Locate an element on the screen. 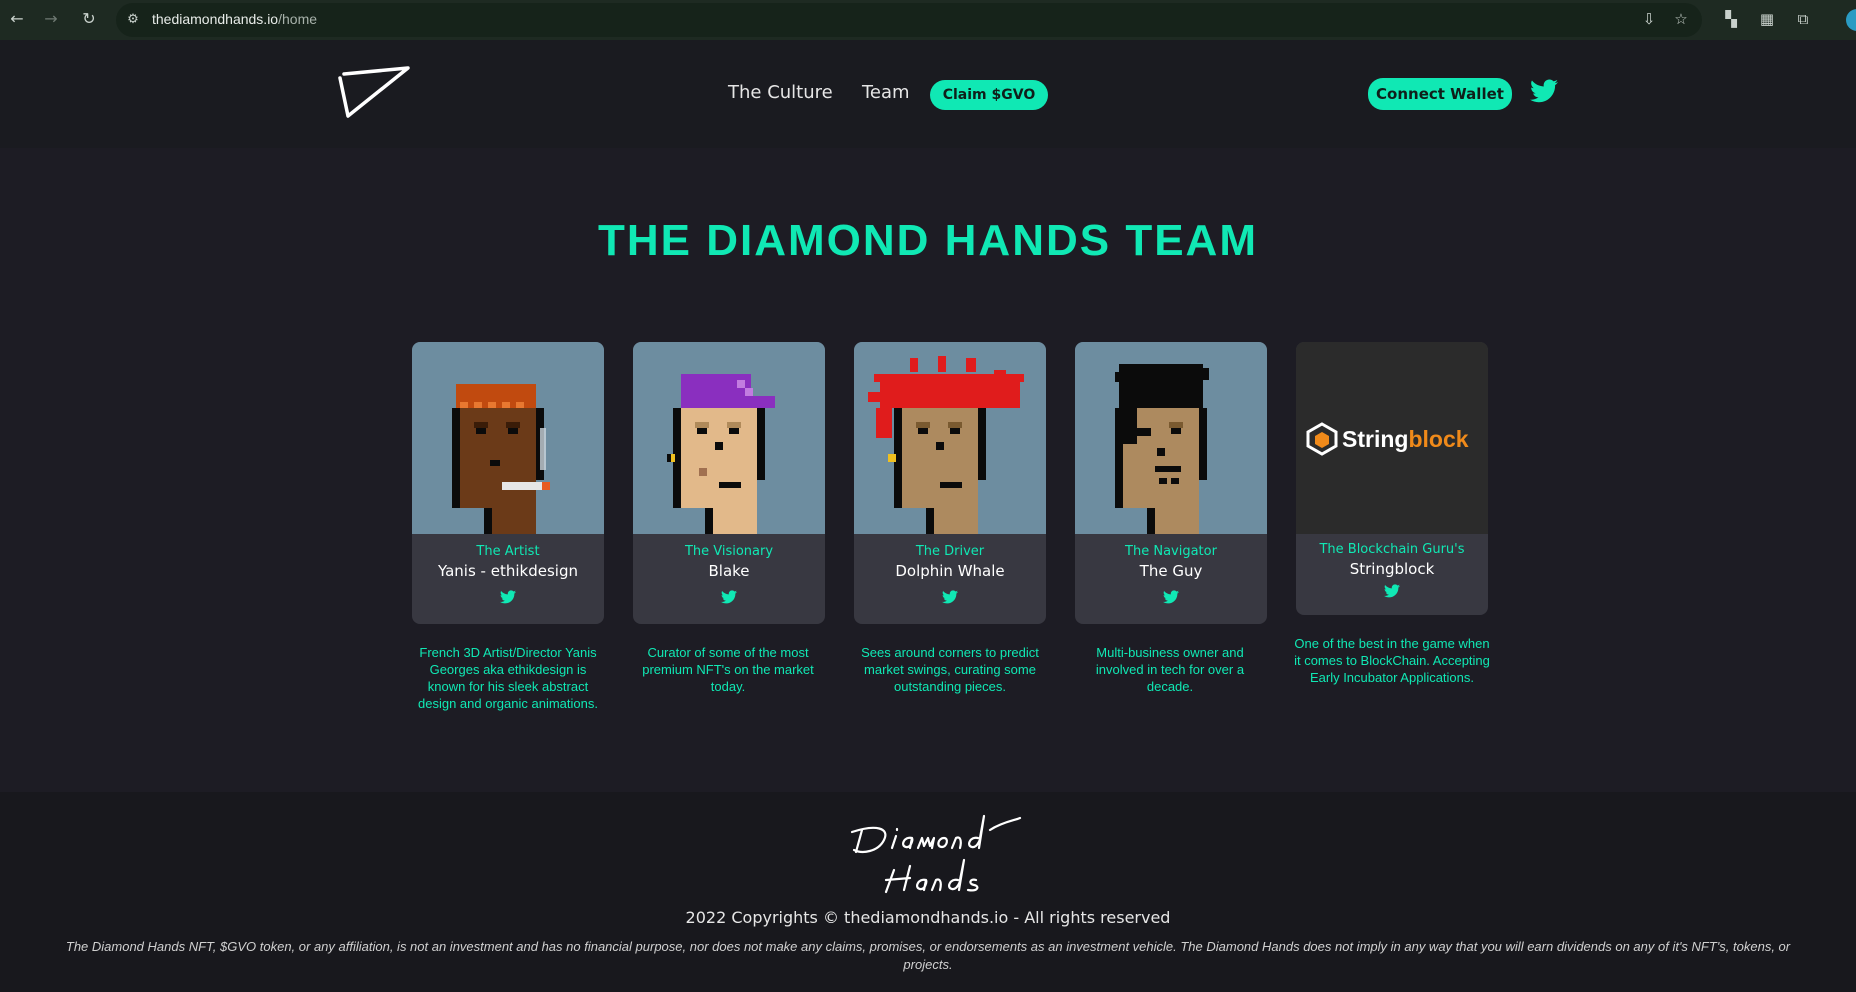 The image size is (1856, 992). member-name: Dolphin Whale is located at coordinates (950, 571).